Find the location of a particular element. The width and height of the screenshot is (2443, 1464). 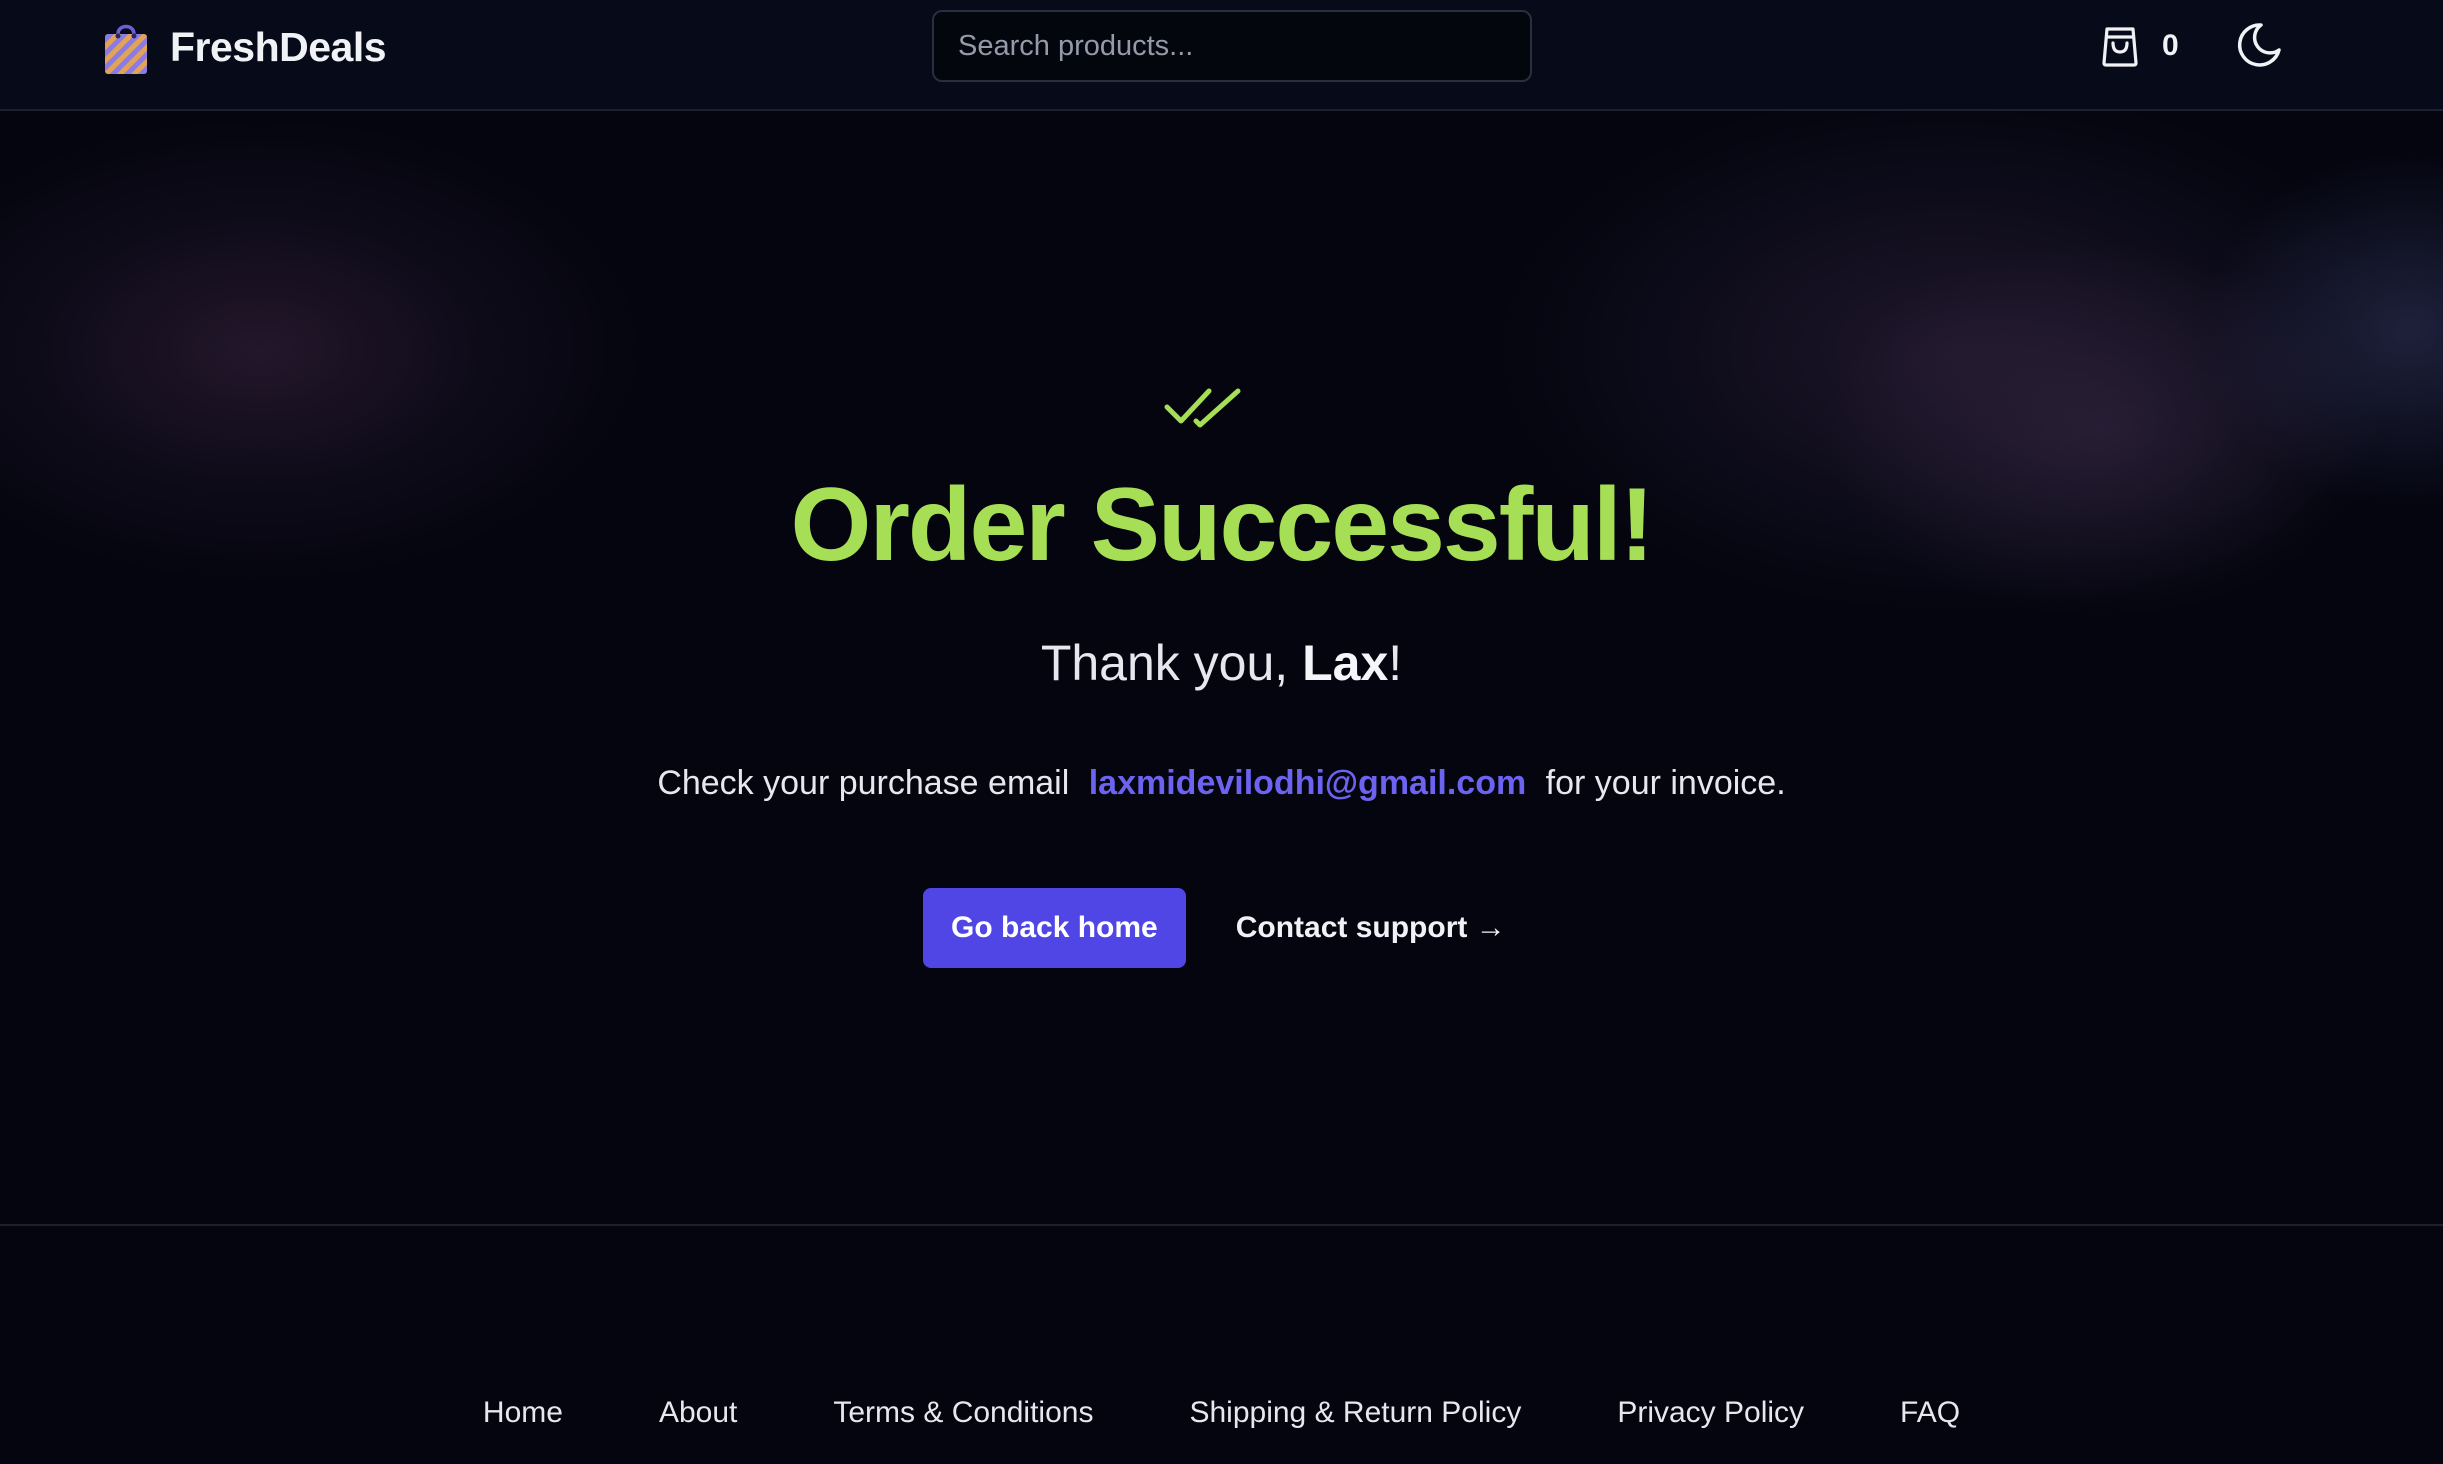

shopping-bag-icon is located at coordinates (126, 49).